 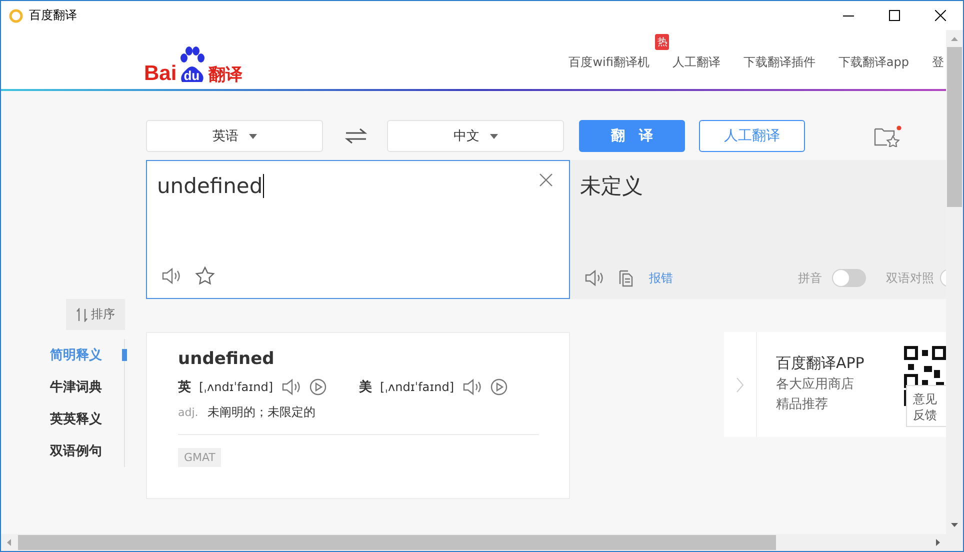 What do you see at coordinates (820, 363) in the screenshot?
I see `promo-title: 百度翻译APP` at bounding box center [820, 363].